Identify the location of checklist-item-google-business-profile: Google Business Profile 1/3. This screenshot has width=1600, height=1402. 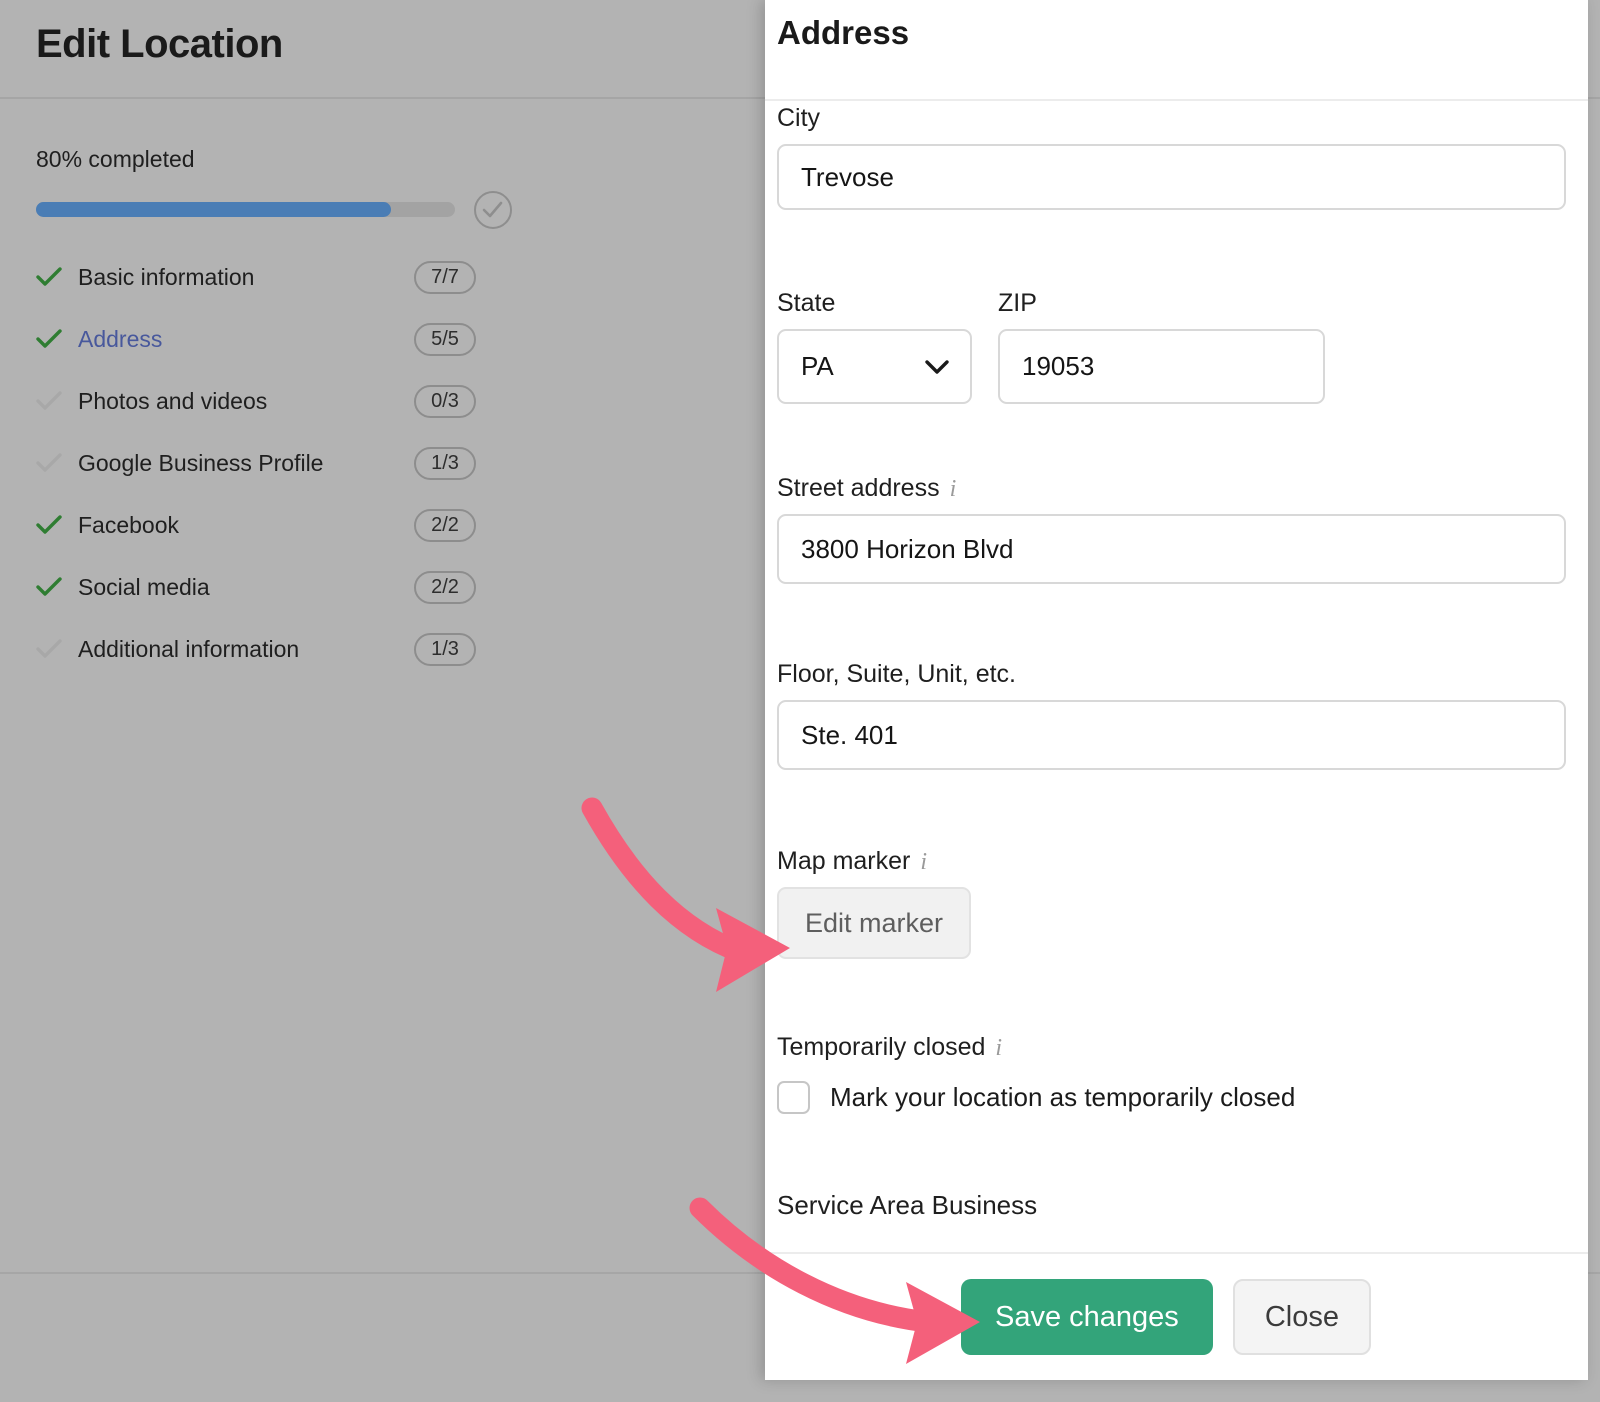
(256, 463).